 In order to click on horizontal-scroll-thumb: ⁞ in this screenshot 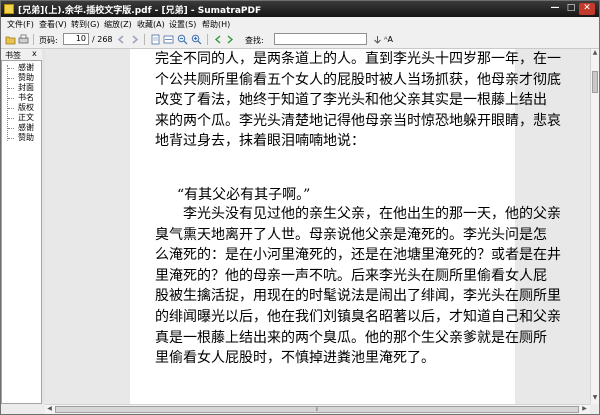, I will do `click(317, 409)`.